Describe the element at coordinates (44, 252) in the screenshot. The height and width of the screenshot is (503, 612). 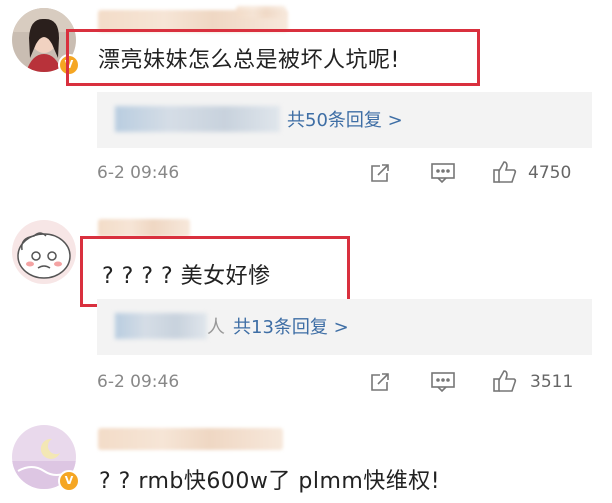
I see `avatar` at that location.